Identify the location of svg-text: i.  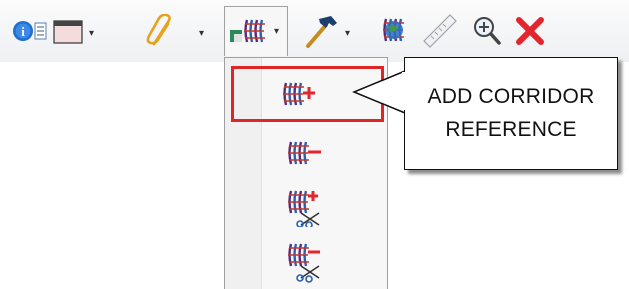
(23, 31).